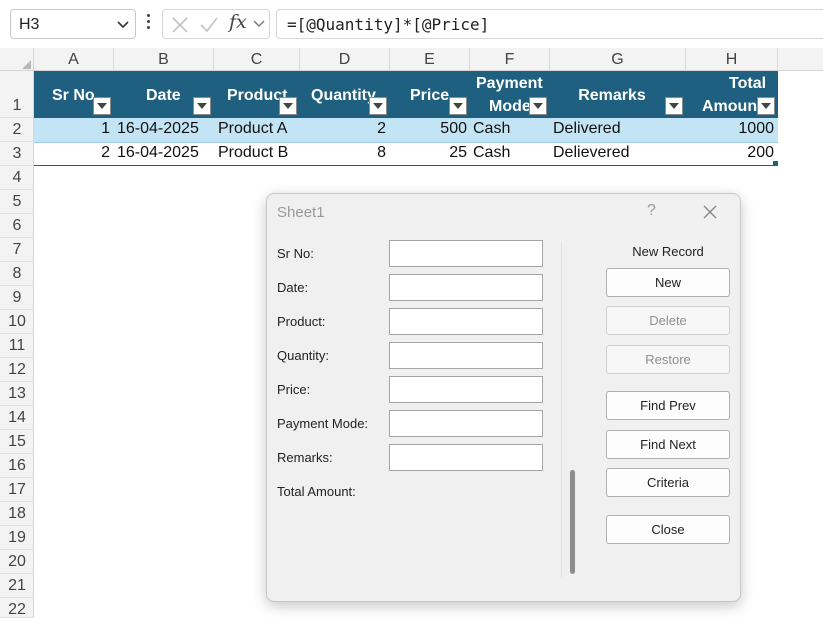 The height and width of the screenshot is (618, 823). Describe the element at coordinates (17, 466) in the screenshot. I see `row-header-16: 16` at that location.